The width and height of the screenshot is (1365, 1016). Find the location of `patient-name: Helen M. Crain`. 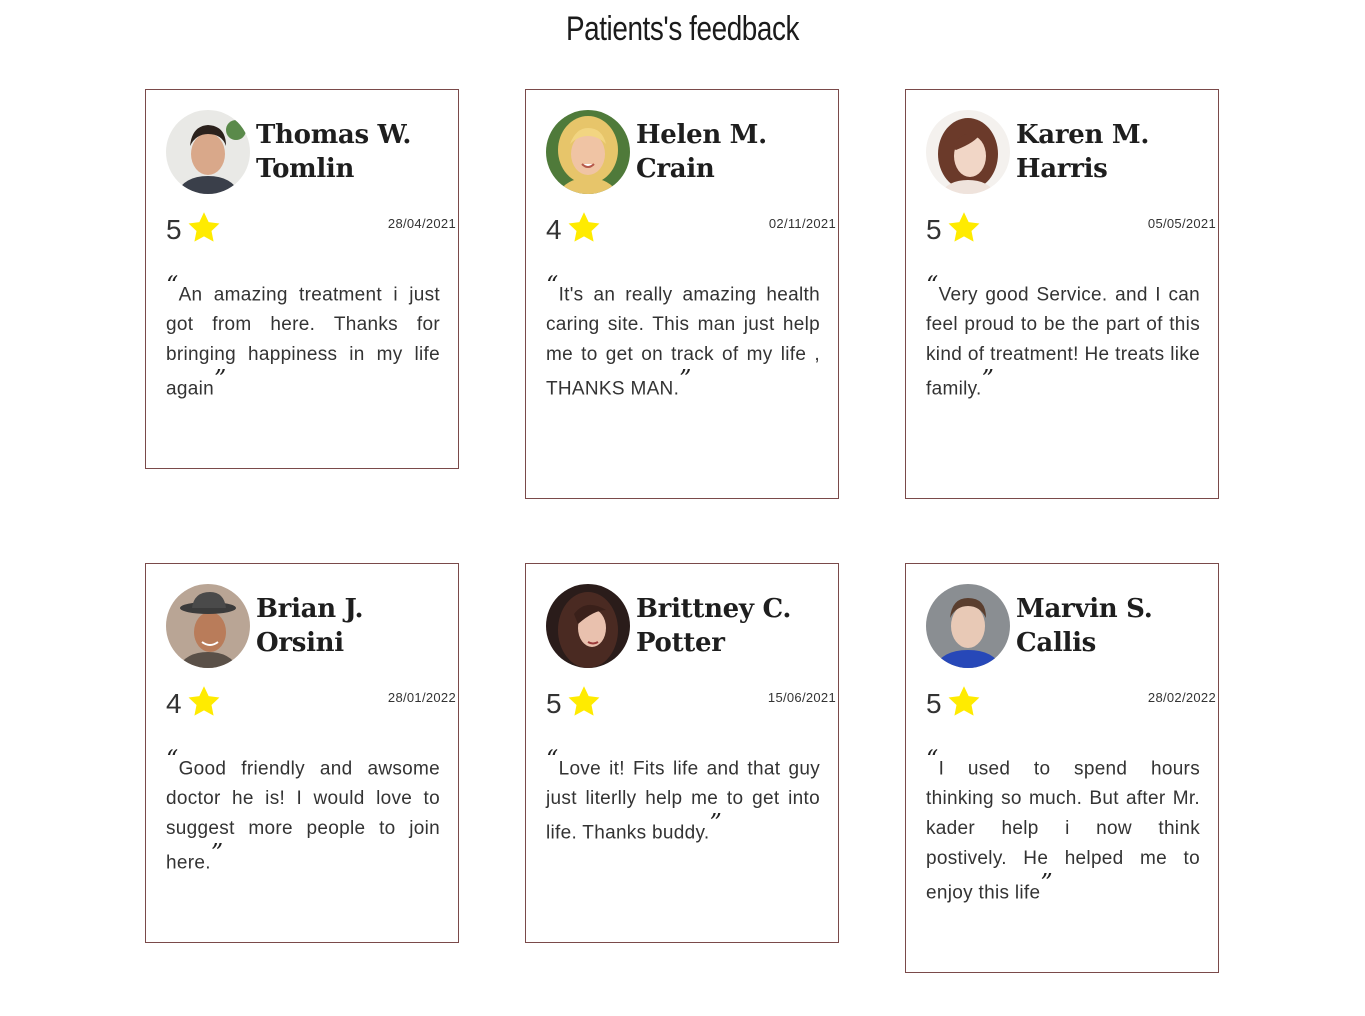

patient-name: Helen M. Crain is located at coordinates (701, 152).